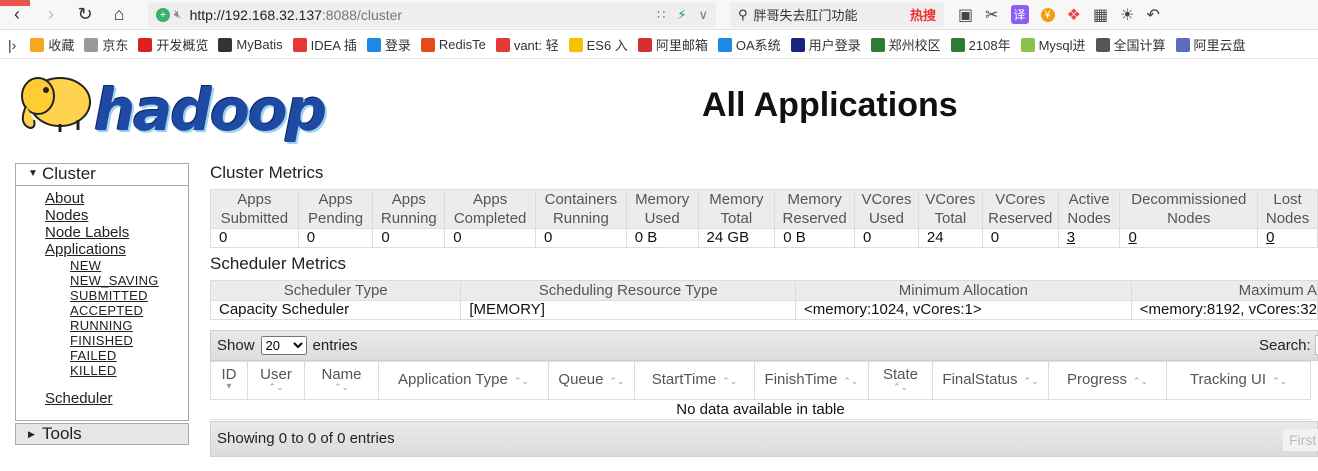 The height and width of the screenshot is (471, 1318). Describe the element at coordinates (12, 45) in the screenshot. I see `sidebar-toggle-icon: |›` at that location.